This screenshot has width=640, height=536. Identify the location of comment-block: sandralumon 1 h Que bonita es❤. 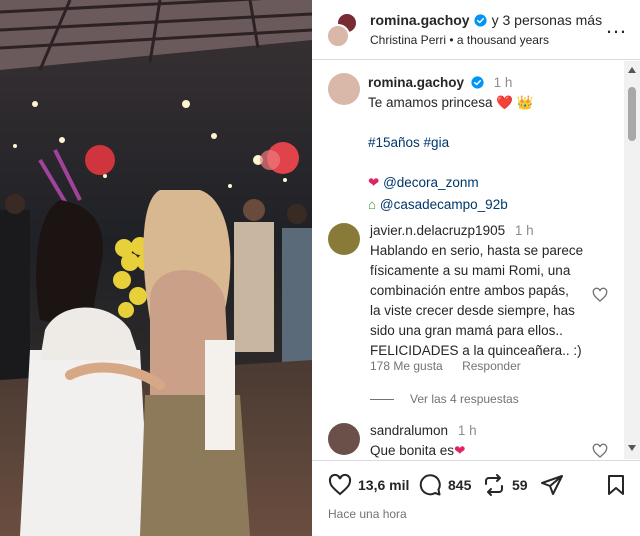
(485, 440).